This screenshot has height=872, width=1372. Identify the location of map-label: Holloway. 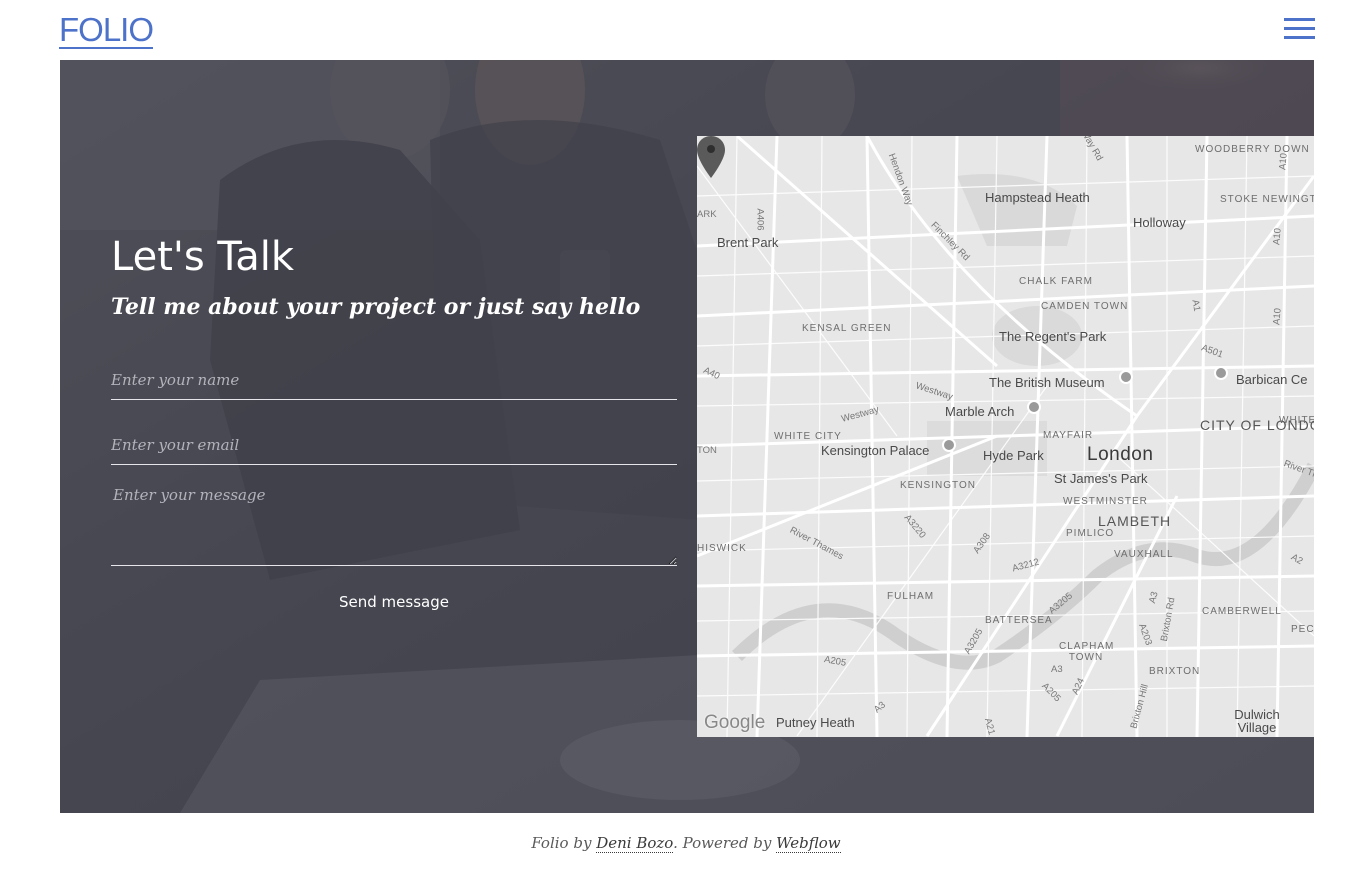
(1159, 222).